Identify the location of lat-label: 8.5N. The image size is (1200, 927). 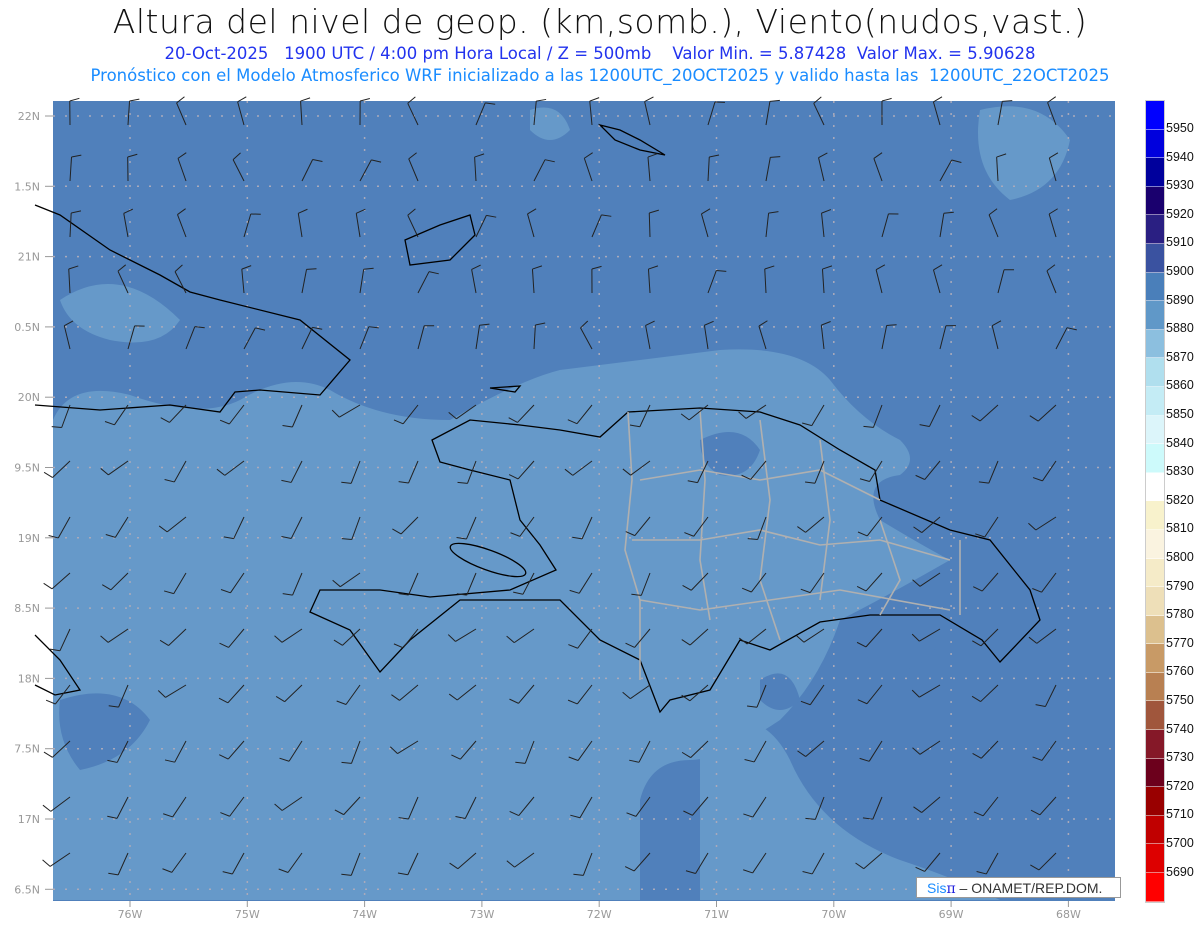
(27, 608).